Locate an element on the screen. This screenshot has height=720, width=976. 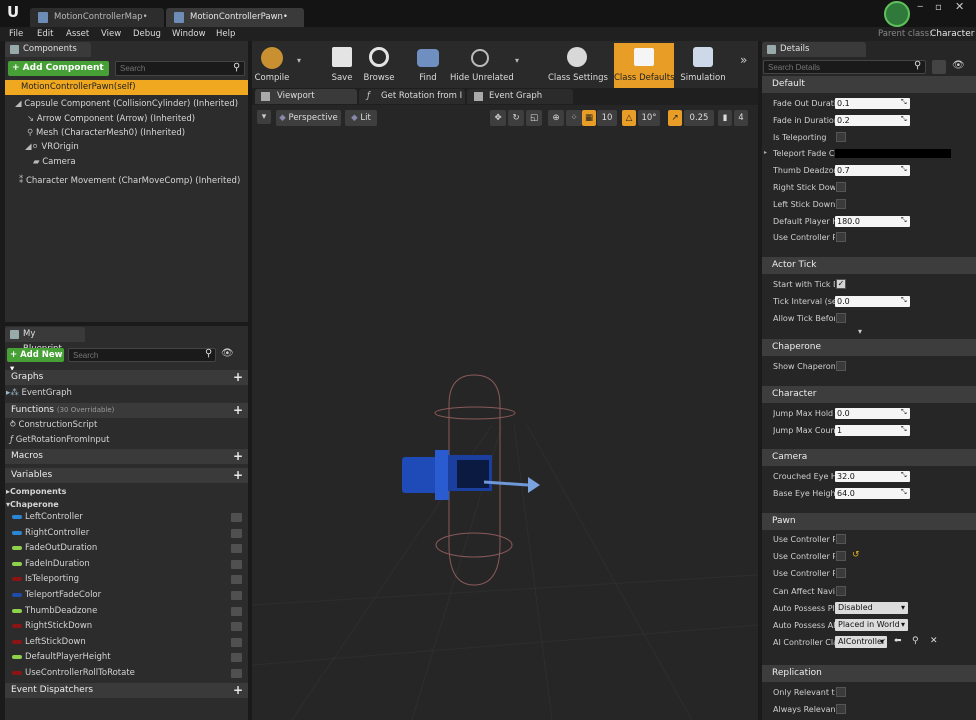
grid-snap-toggle: ▦ is located at coordinates (589, 118).